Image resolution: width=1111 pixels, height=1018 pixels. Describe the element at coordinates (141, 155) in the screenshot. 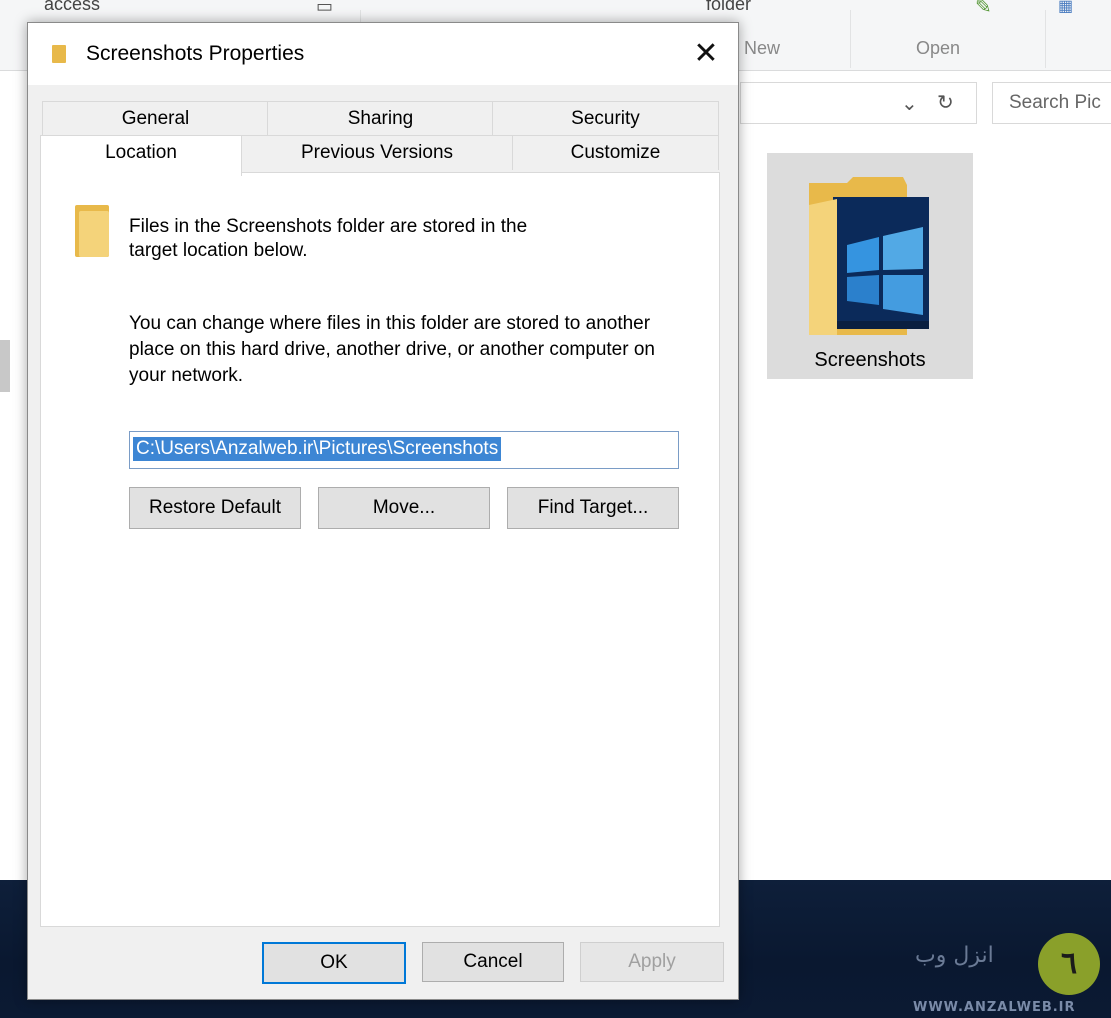

I see `tab-location: Location` at that location.